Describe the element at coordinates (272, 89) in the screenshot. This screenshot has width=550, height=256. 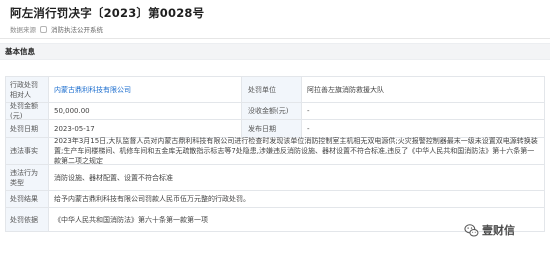
I see `unit-label: 处罚单位` at that location.